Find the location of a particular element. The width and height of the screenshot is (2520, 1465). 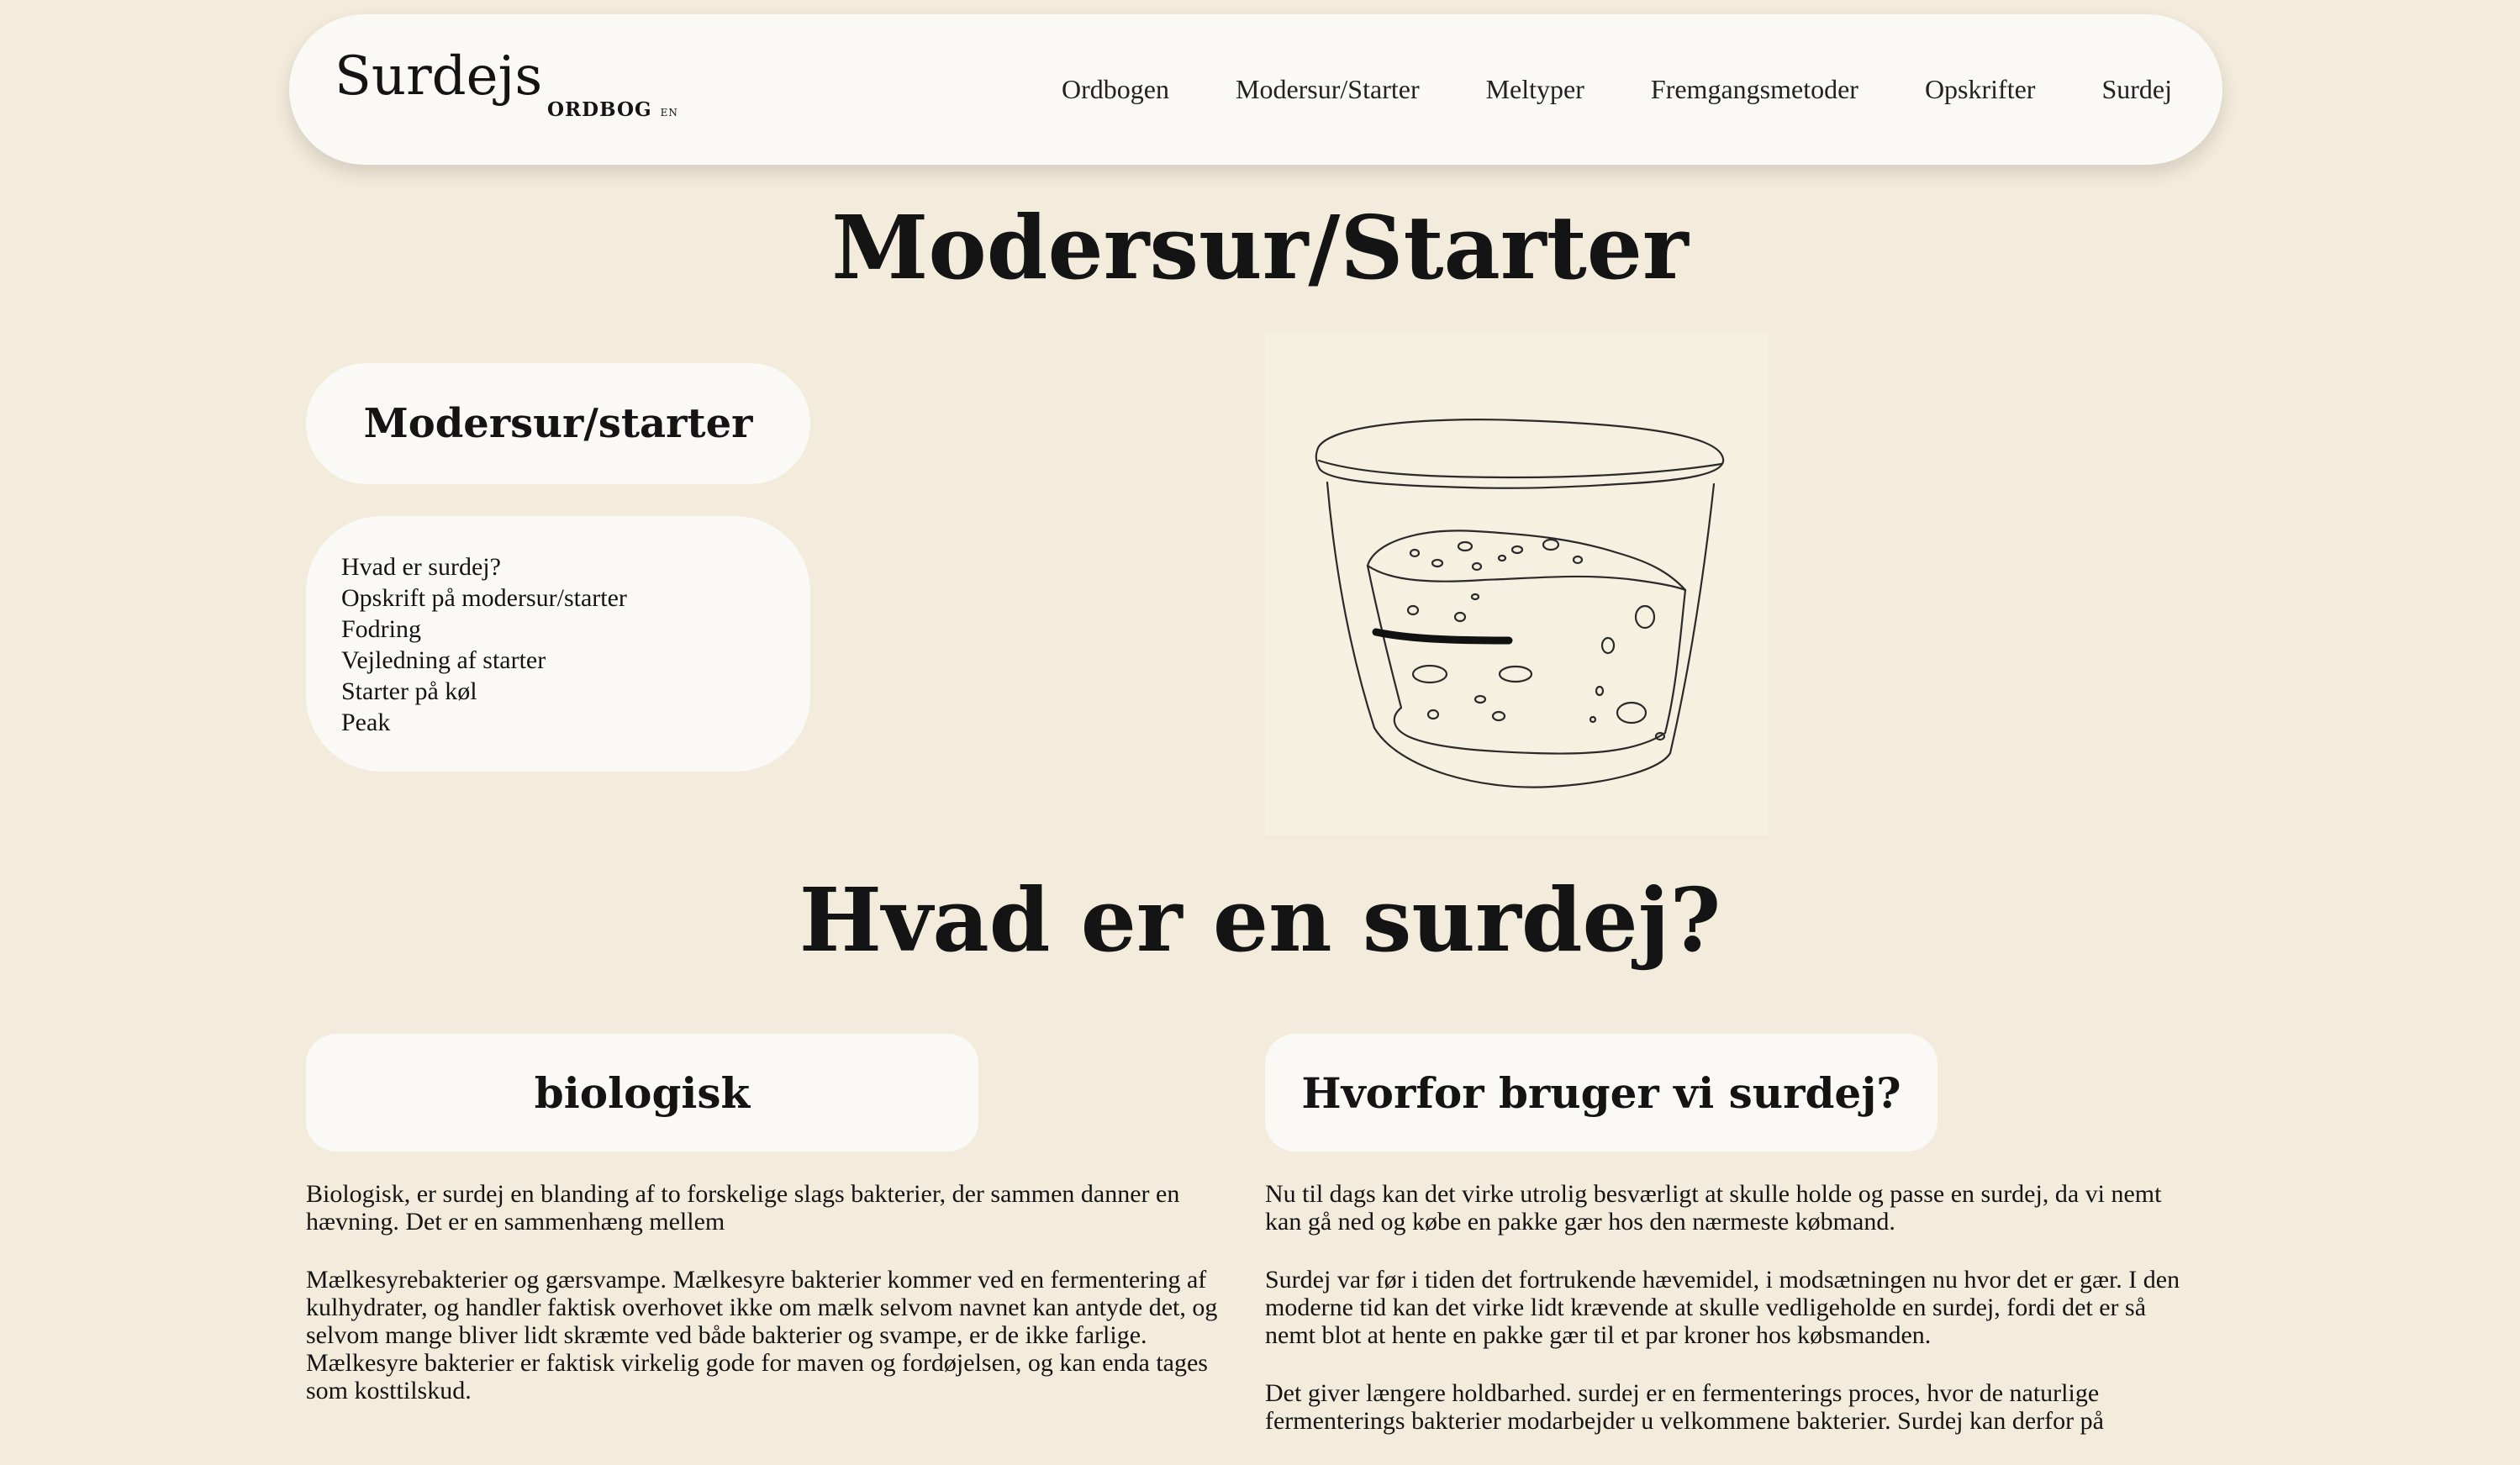

toc-item-opskrift: Opskrift på modersur/starter is located at coordinates (575, 598).